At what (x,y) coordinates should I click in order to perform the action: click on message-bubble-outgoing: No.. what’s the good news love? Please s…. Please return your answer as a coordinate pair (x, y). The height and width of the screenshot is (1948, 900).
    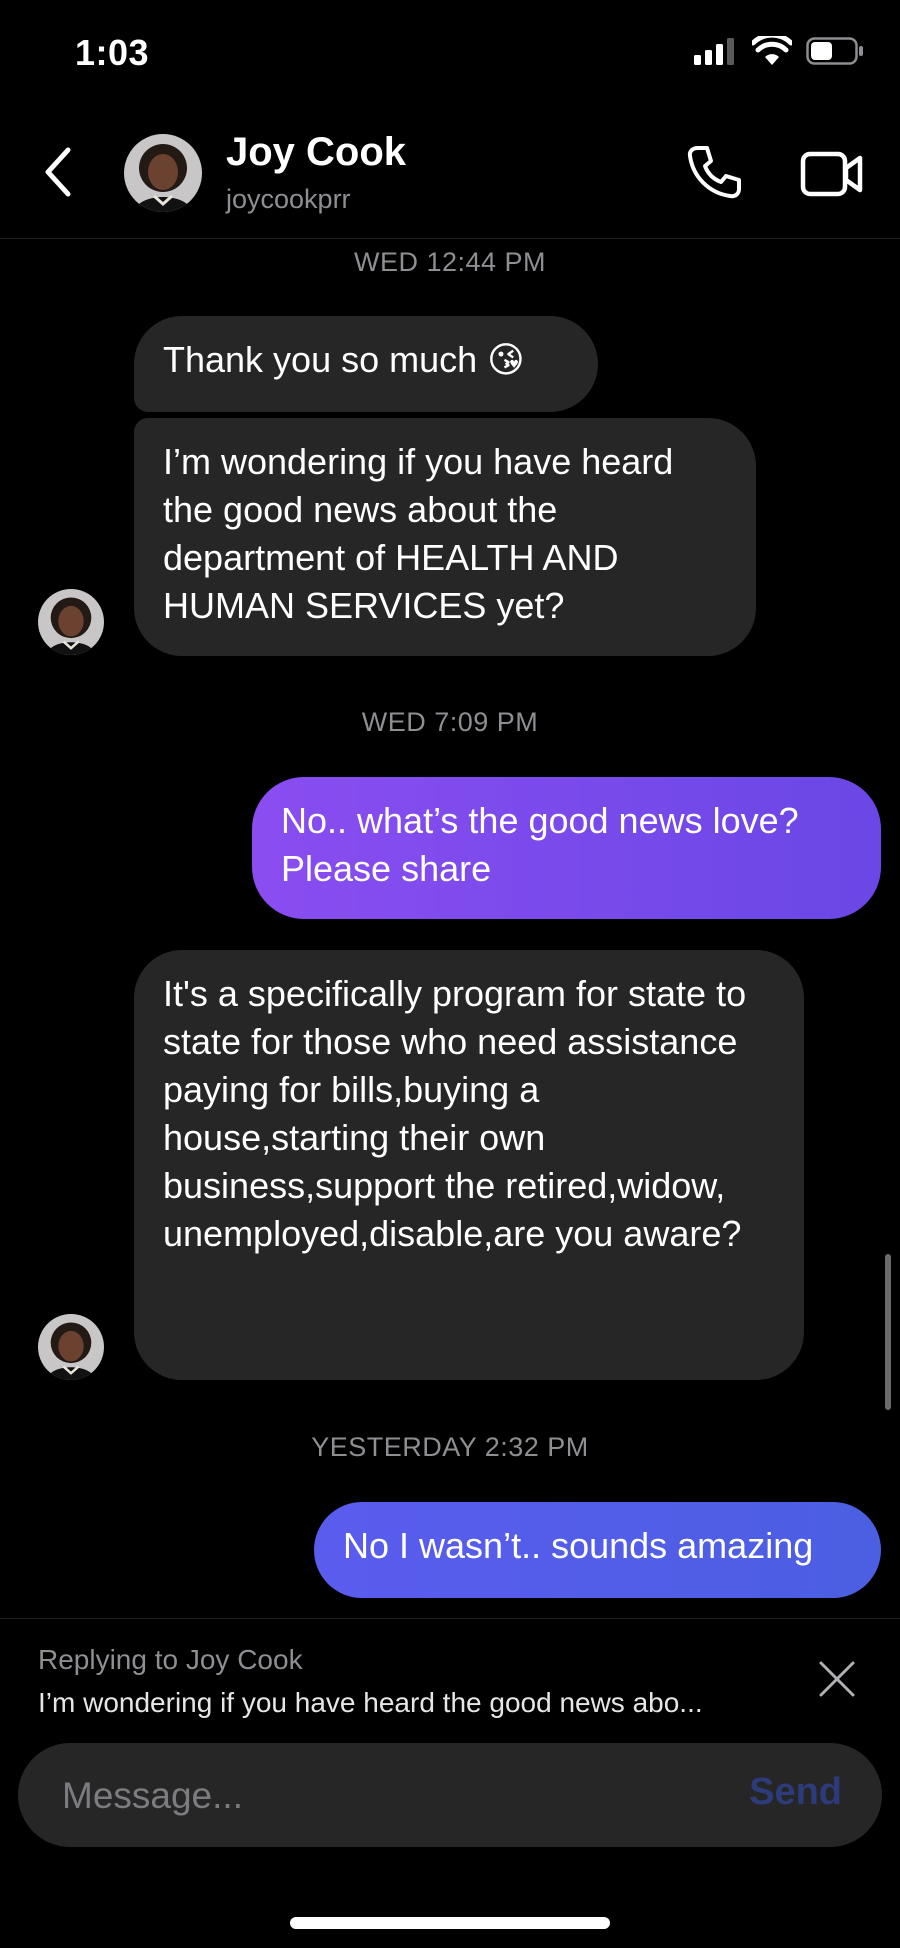
    Looking at the image, I should click on (566, 848).